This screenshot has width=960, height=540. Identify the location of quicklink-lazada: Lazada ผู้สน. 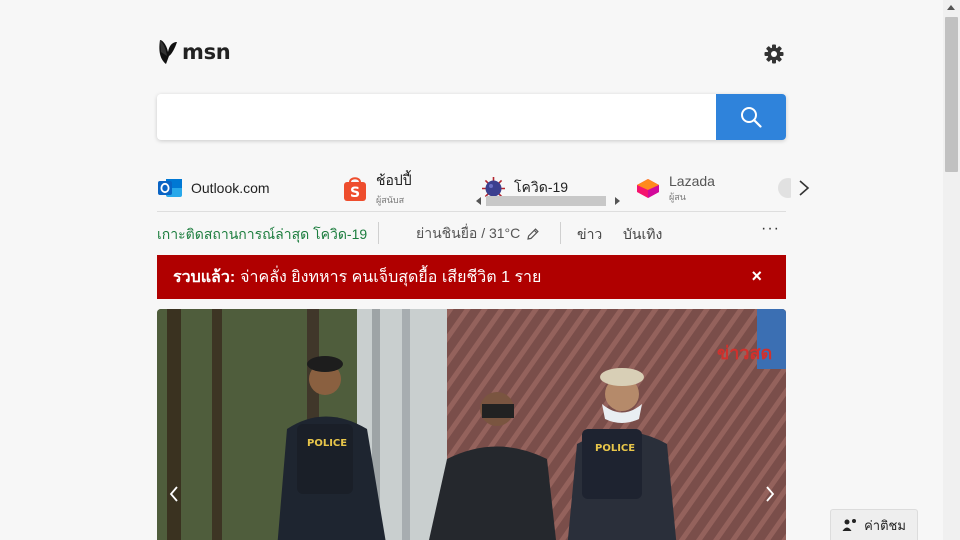
(675, 188).